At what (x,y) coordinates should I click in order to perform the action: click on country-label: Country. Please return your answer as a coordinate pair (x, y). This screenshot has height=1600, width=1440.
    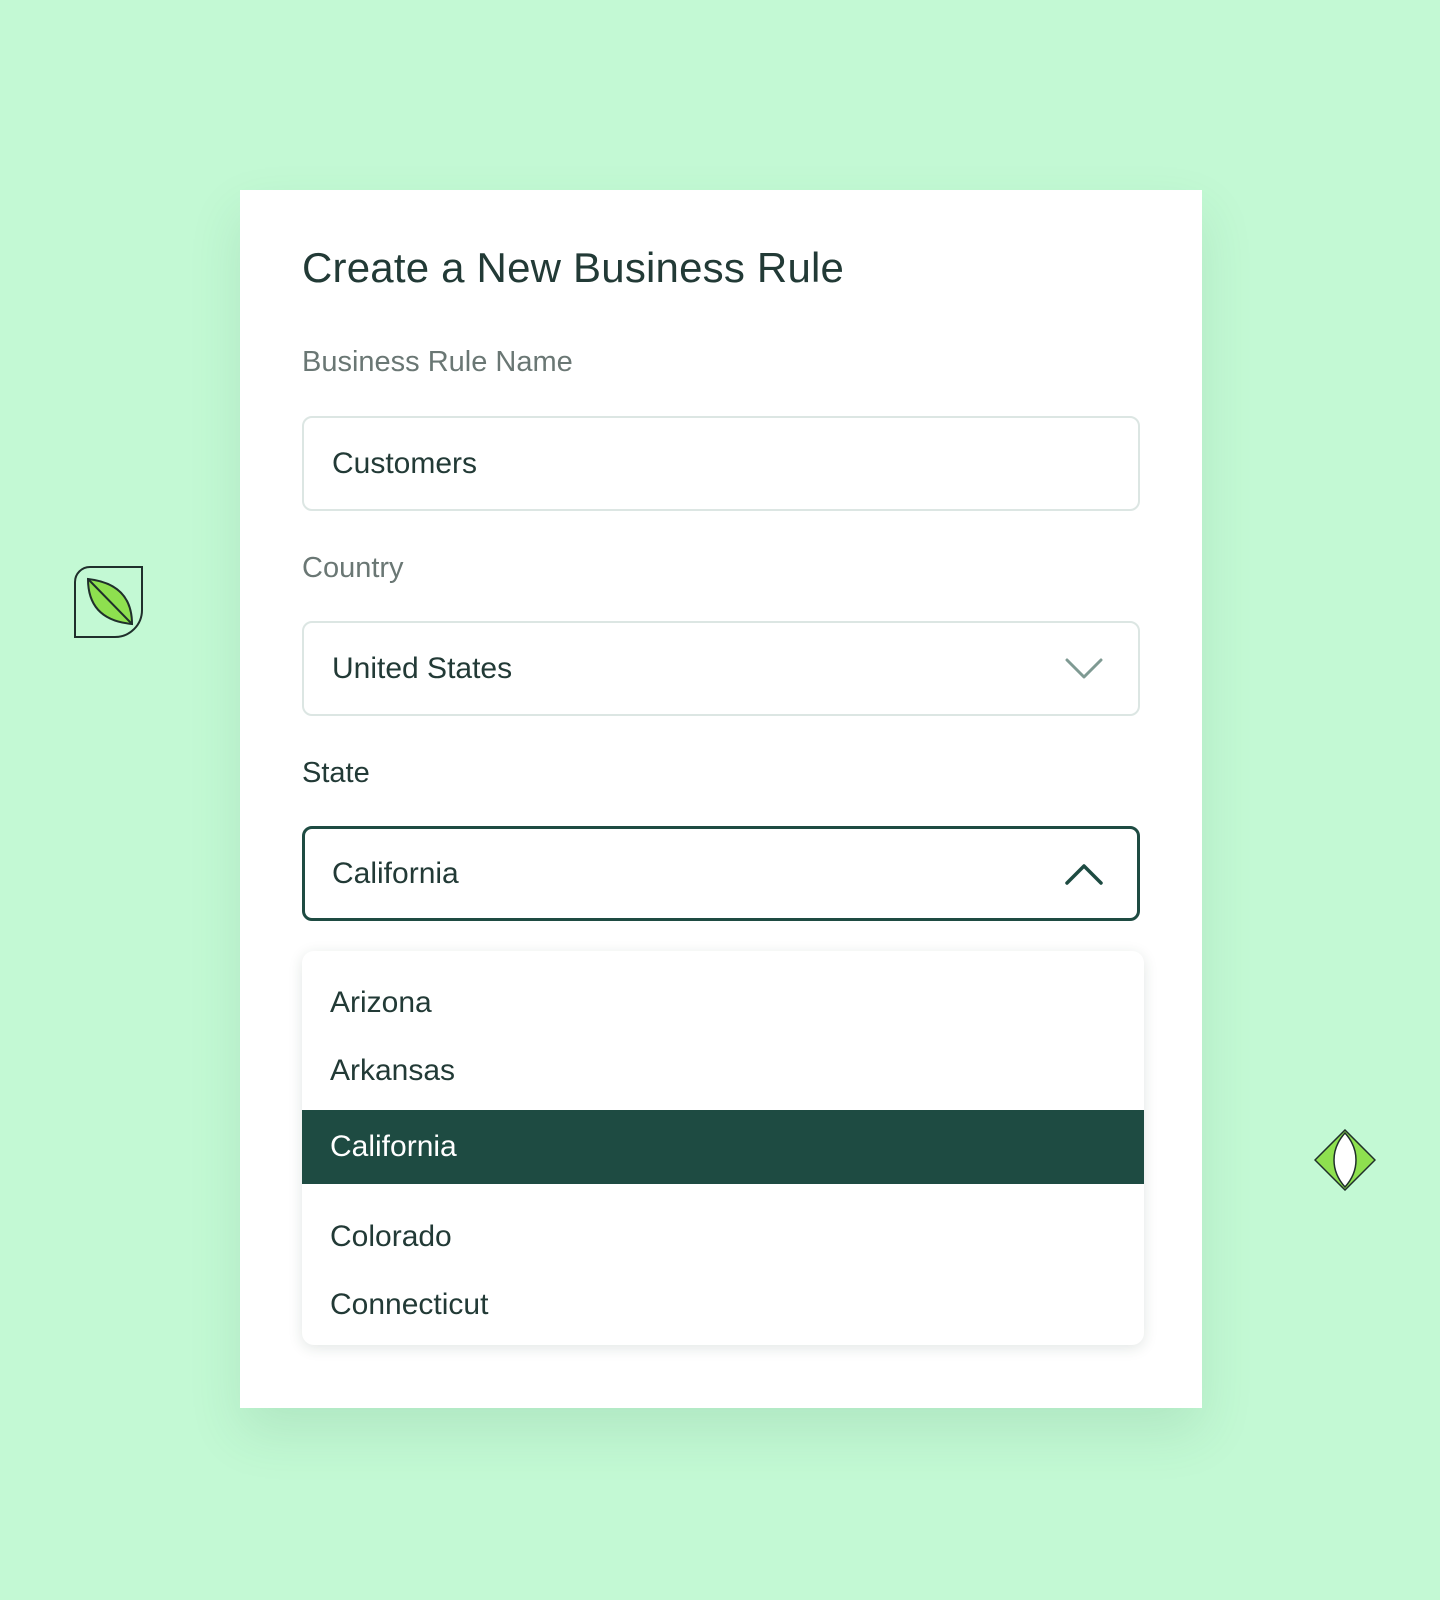
    Looking at the image, I should click on (353, 568).